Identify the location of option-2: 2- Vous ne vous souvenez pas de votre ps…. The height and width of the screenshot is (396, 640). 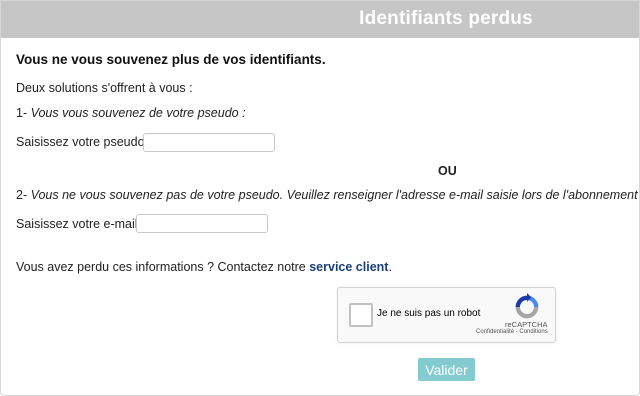
(328, 195).